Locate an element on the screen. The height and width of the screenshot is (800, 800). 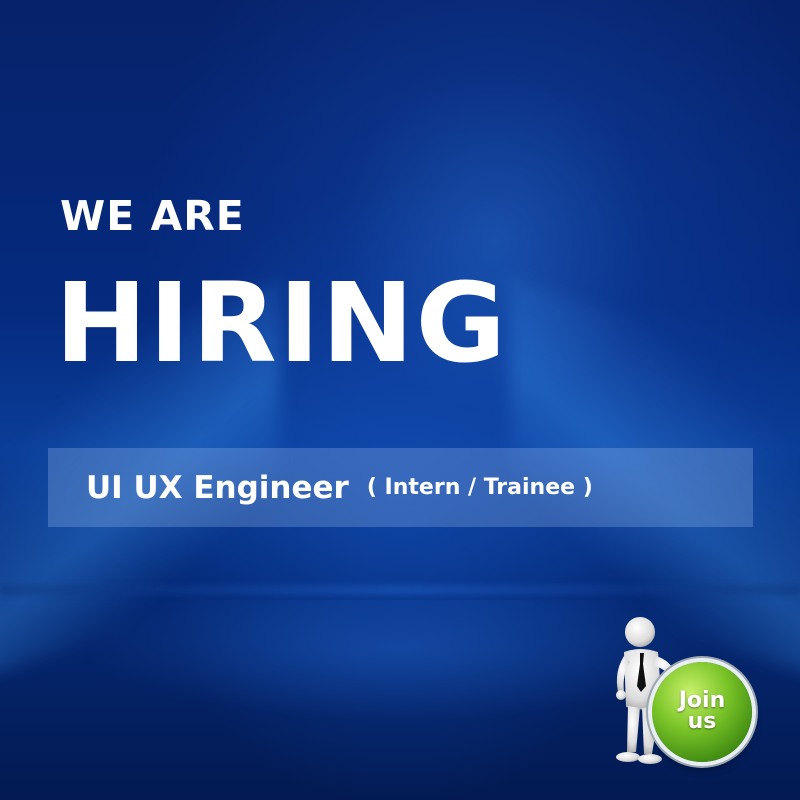
join-badge: Join us is located at coordinates (685, 697).